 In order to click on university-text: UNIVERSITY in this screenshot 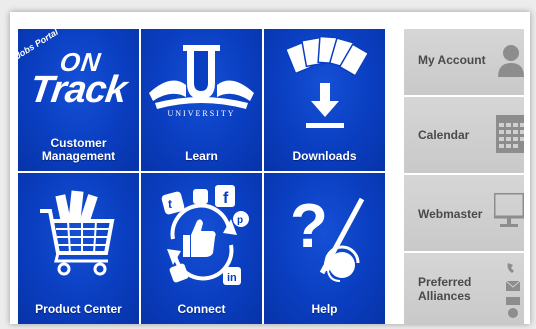, I will do `click(201, 113)`.